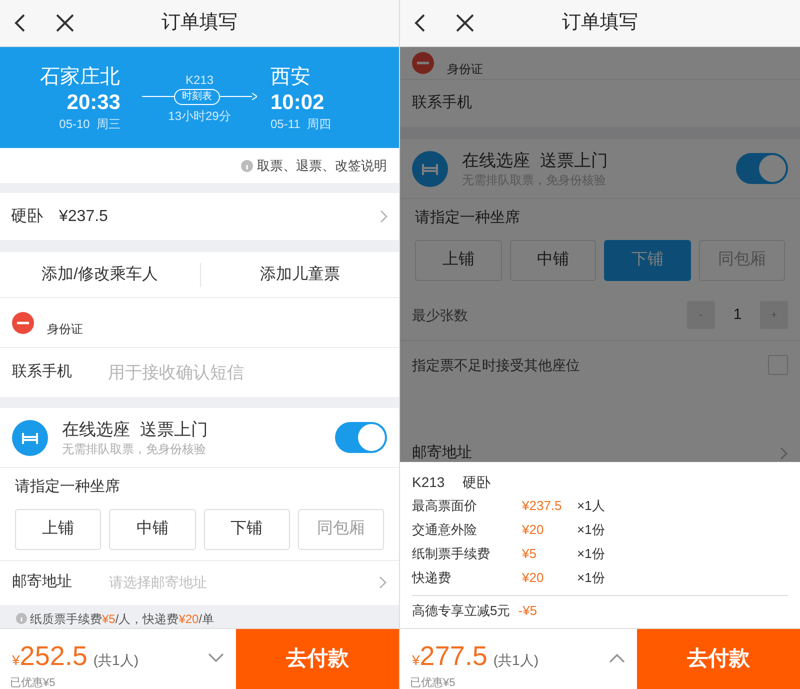  Describe the element at coordinates (300, 274) in the screenshot. I see `passenger-action: 添加儿童票` at that location.